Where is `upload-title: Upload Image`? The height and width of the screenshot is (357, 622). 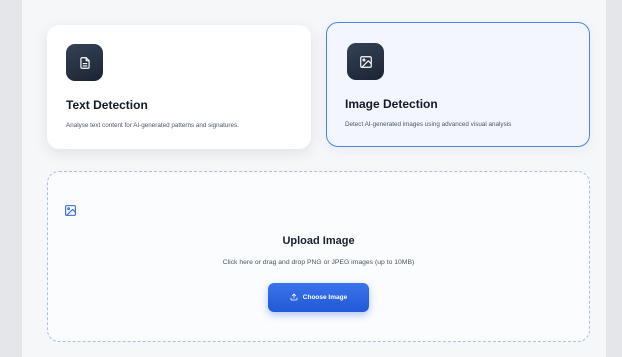
upload-title: Upload Image is located at coordinates (318, 241).